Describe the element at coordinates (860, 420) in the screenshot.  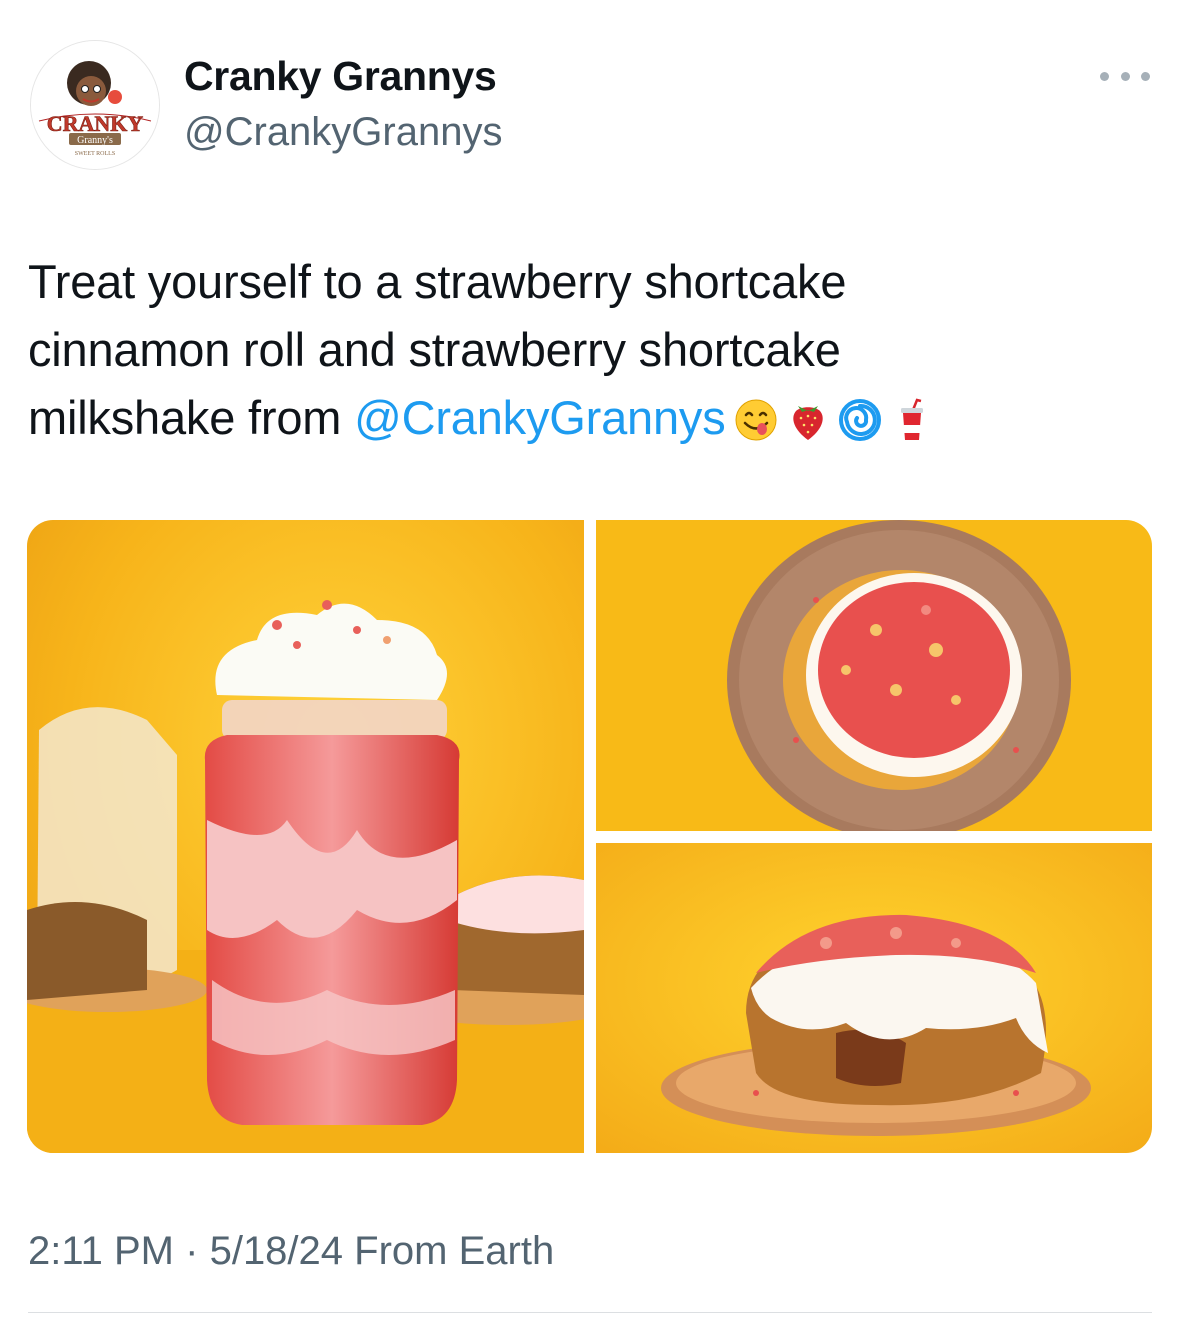
I see `cyclone-icon` at that location.